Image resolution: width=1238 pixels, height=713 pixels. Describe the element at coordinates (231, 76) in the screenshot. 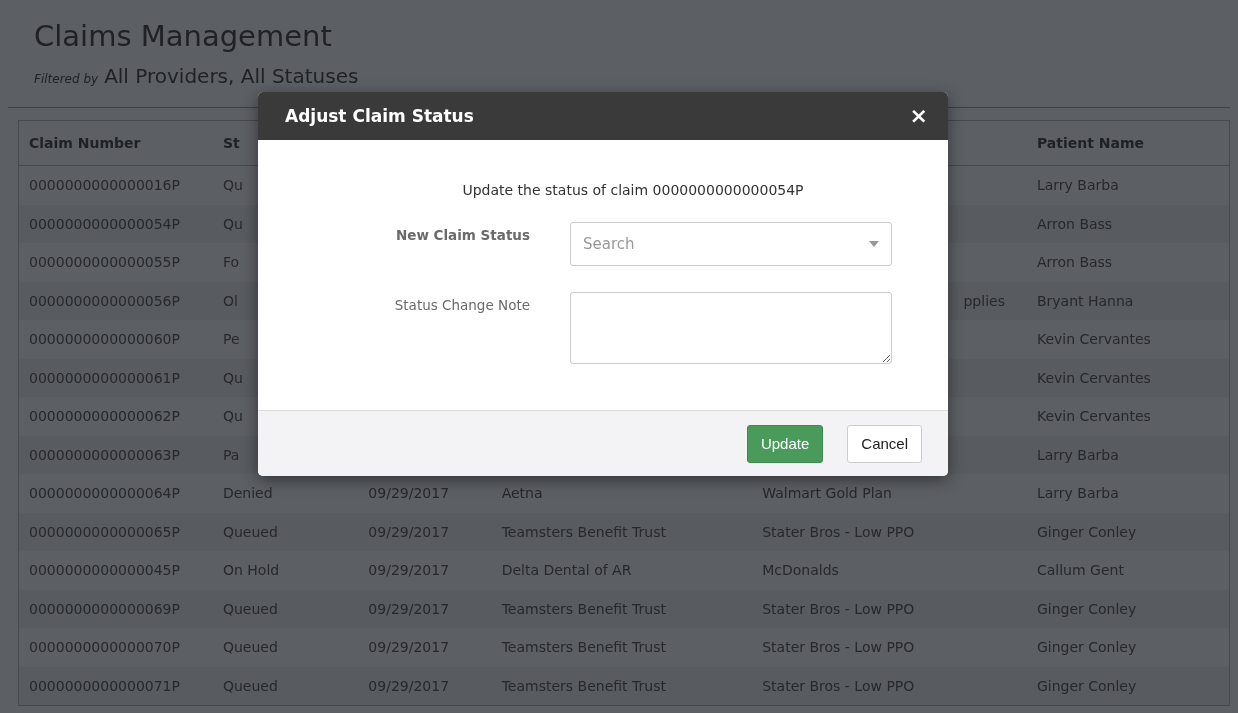

I see `filter-value: All Providers, All Statuses` at that location.